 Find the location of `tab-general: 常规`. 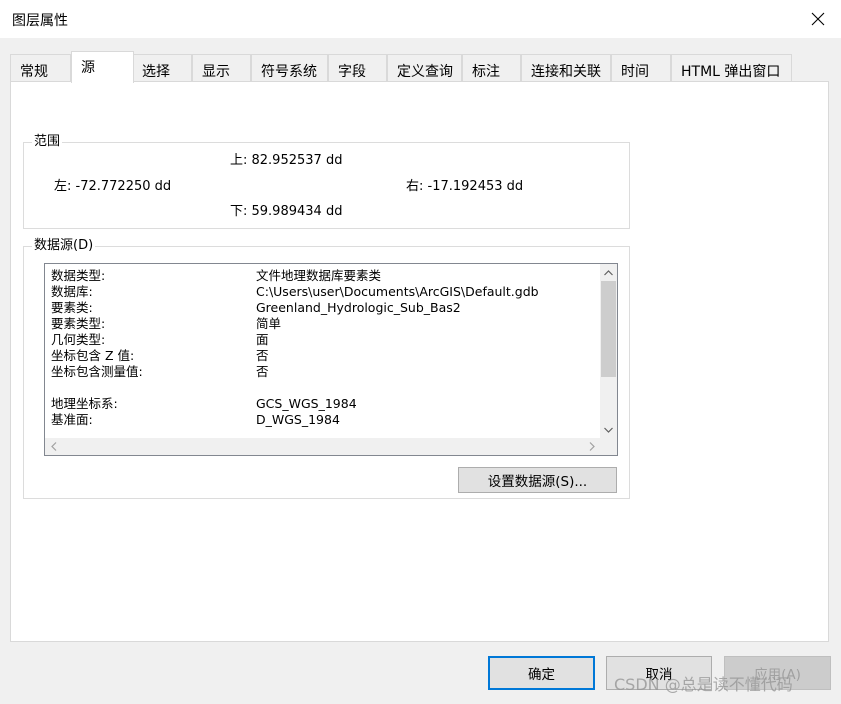

tab-general: 常规 is located at coordinates (40, 68).